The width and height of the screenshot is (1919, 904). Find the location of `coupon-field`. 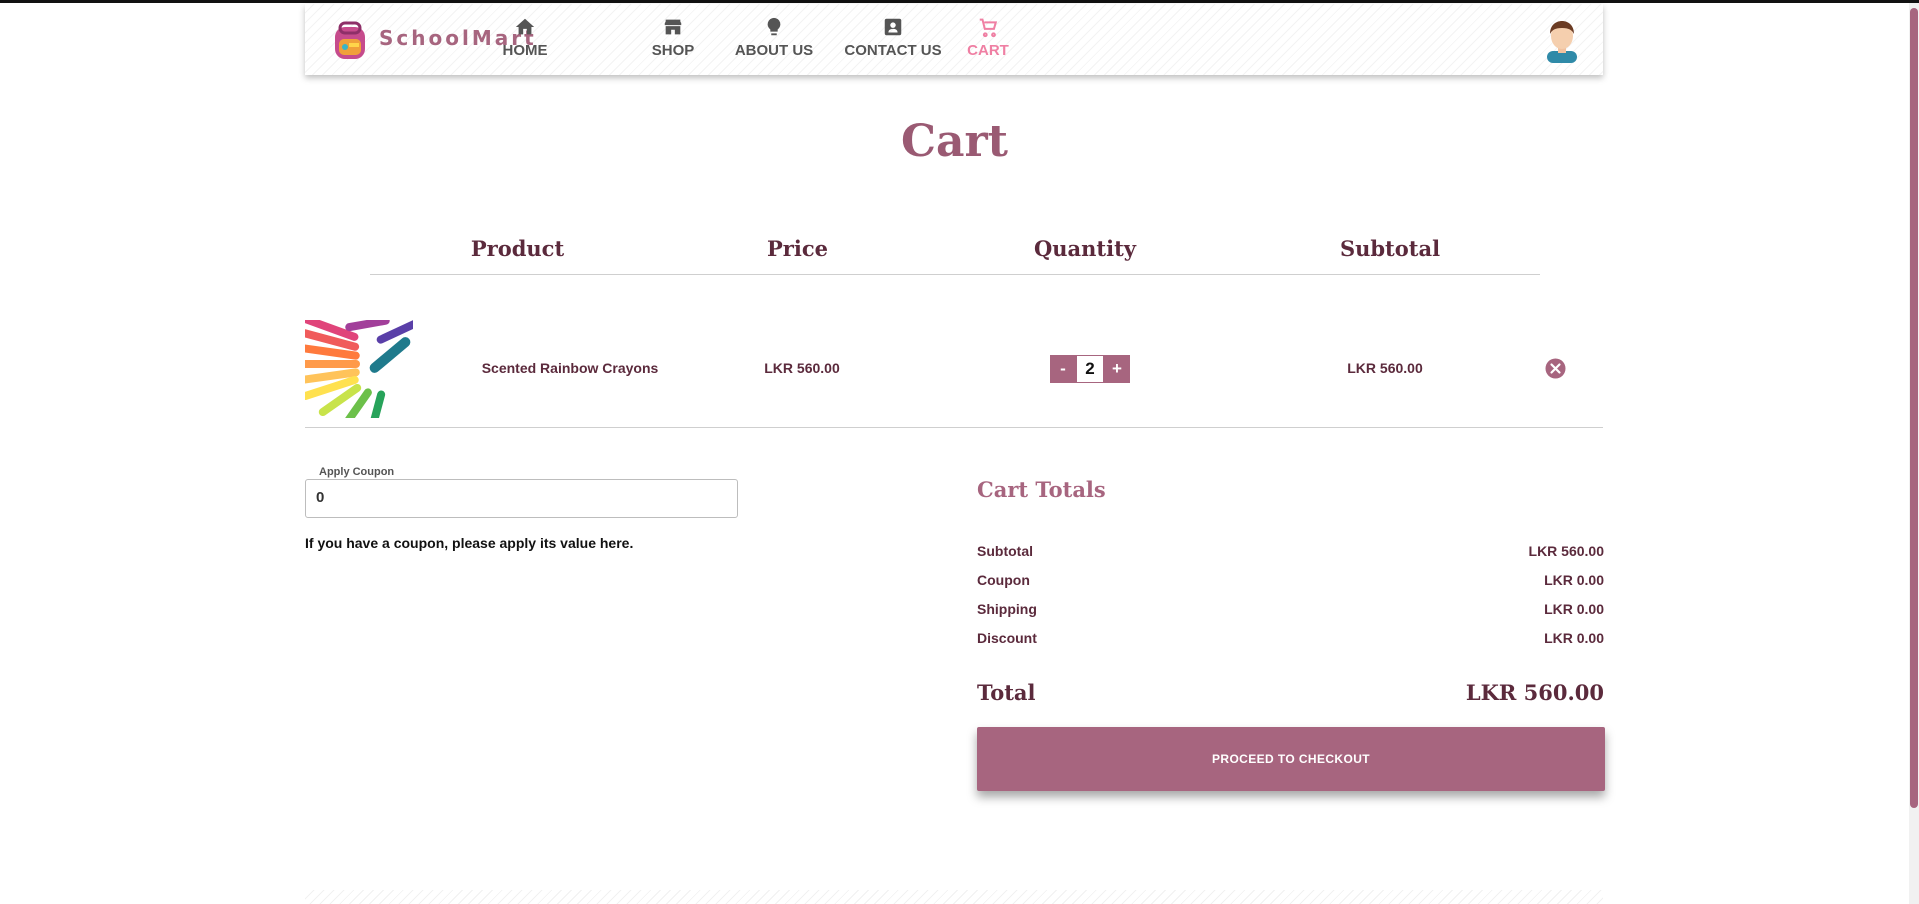

coupon-field is located at coordinates (521, 498).